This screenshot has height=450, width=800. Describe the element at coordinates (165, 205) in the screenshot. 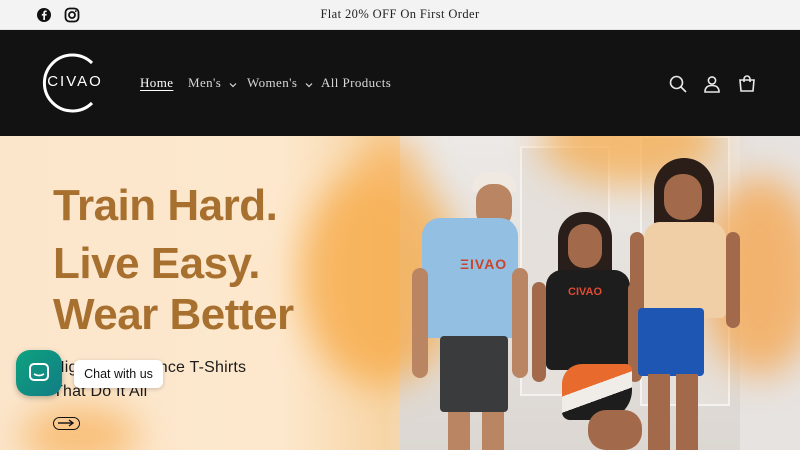

I see `hero-headline-line1: Train Hard.` at that location.